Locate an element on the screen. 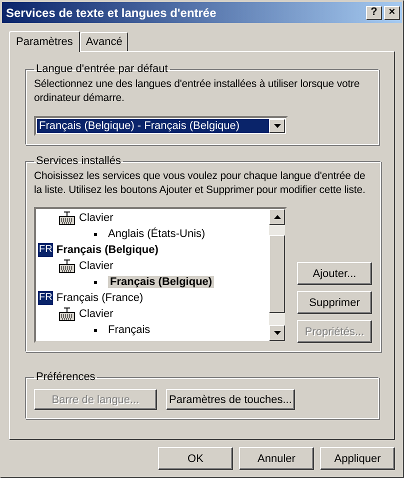  help-button: ? is located at coordinates (374, 13).